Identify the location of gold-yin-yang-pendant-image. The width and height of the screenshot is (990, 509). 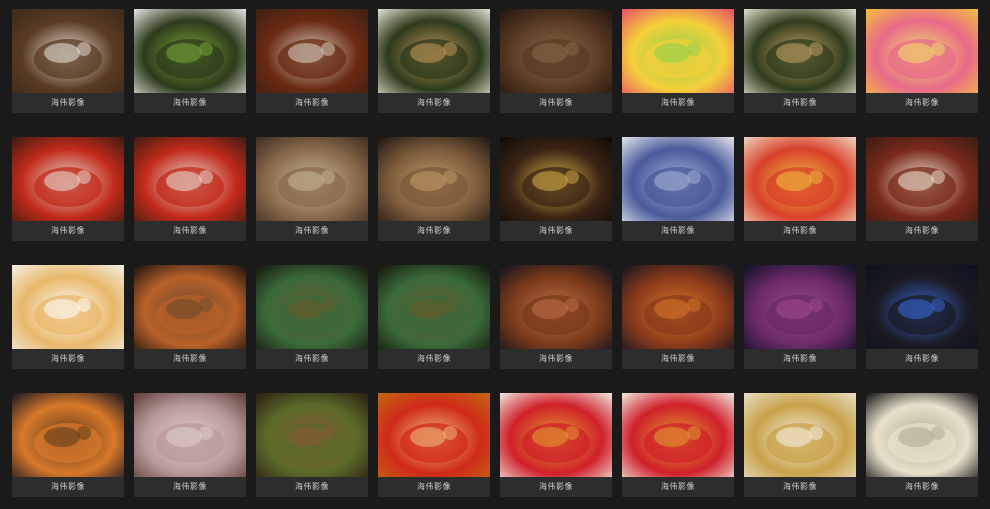
(556, 179).